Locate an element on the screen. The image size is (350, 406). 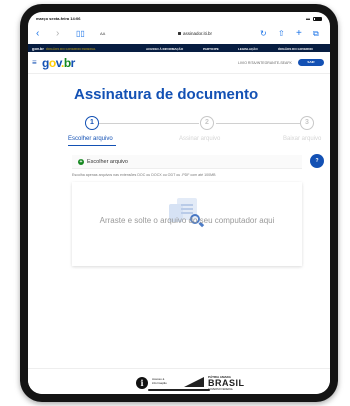
address-bar: assinador.iti.br is located at coordinates (195, 33).